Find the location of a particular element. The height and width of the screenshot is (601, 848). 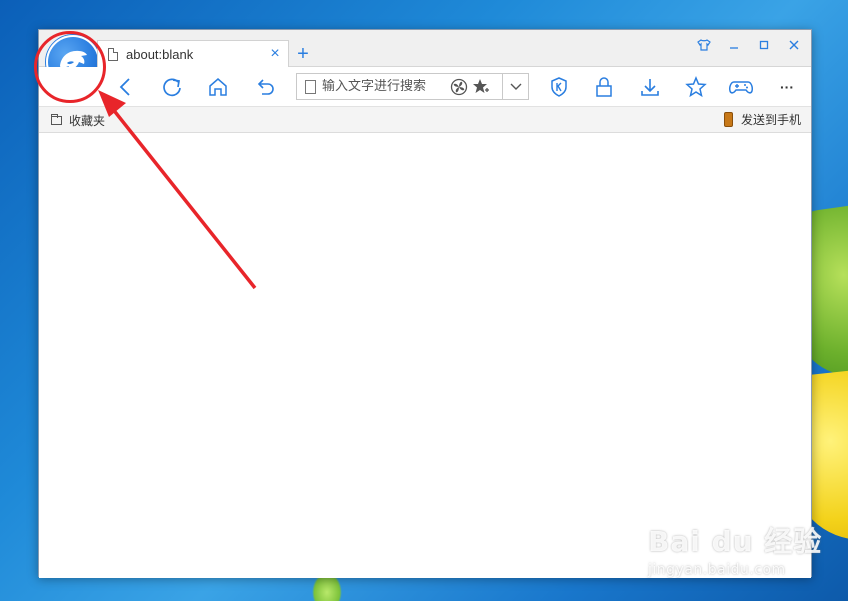

navigation-toolbar: ··· is located at coordinates (425, 87).